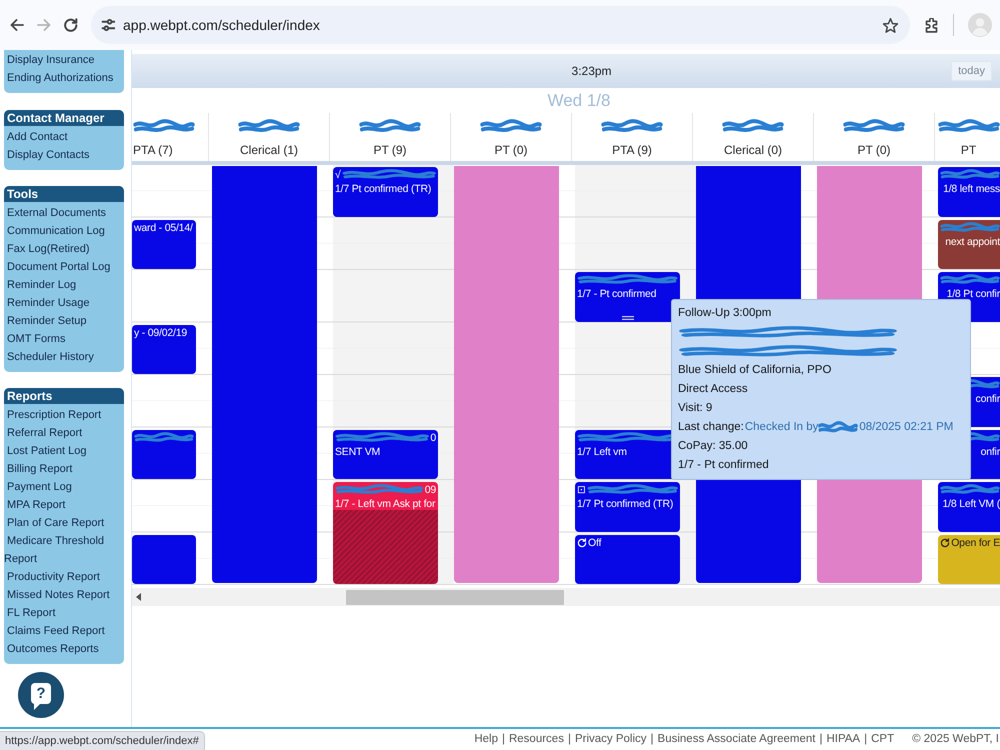 This screenshot has height=750, width=1000. Describe the element at coordinates (971, 189) in the screenshot. I see `appointment-note: 1/8 left mess` at that location.